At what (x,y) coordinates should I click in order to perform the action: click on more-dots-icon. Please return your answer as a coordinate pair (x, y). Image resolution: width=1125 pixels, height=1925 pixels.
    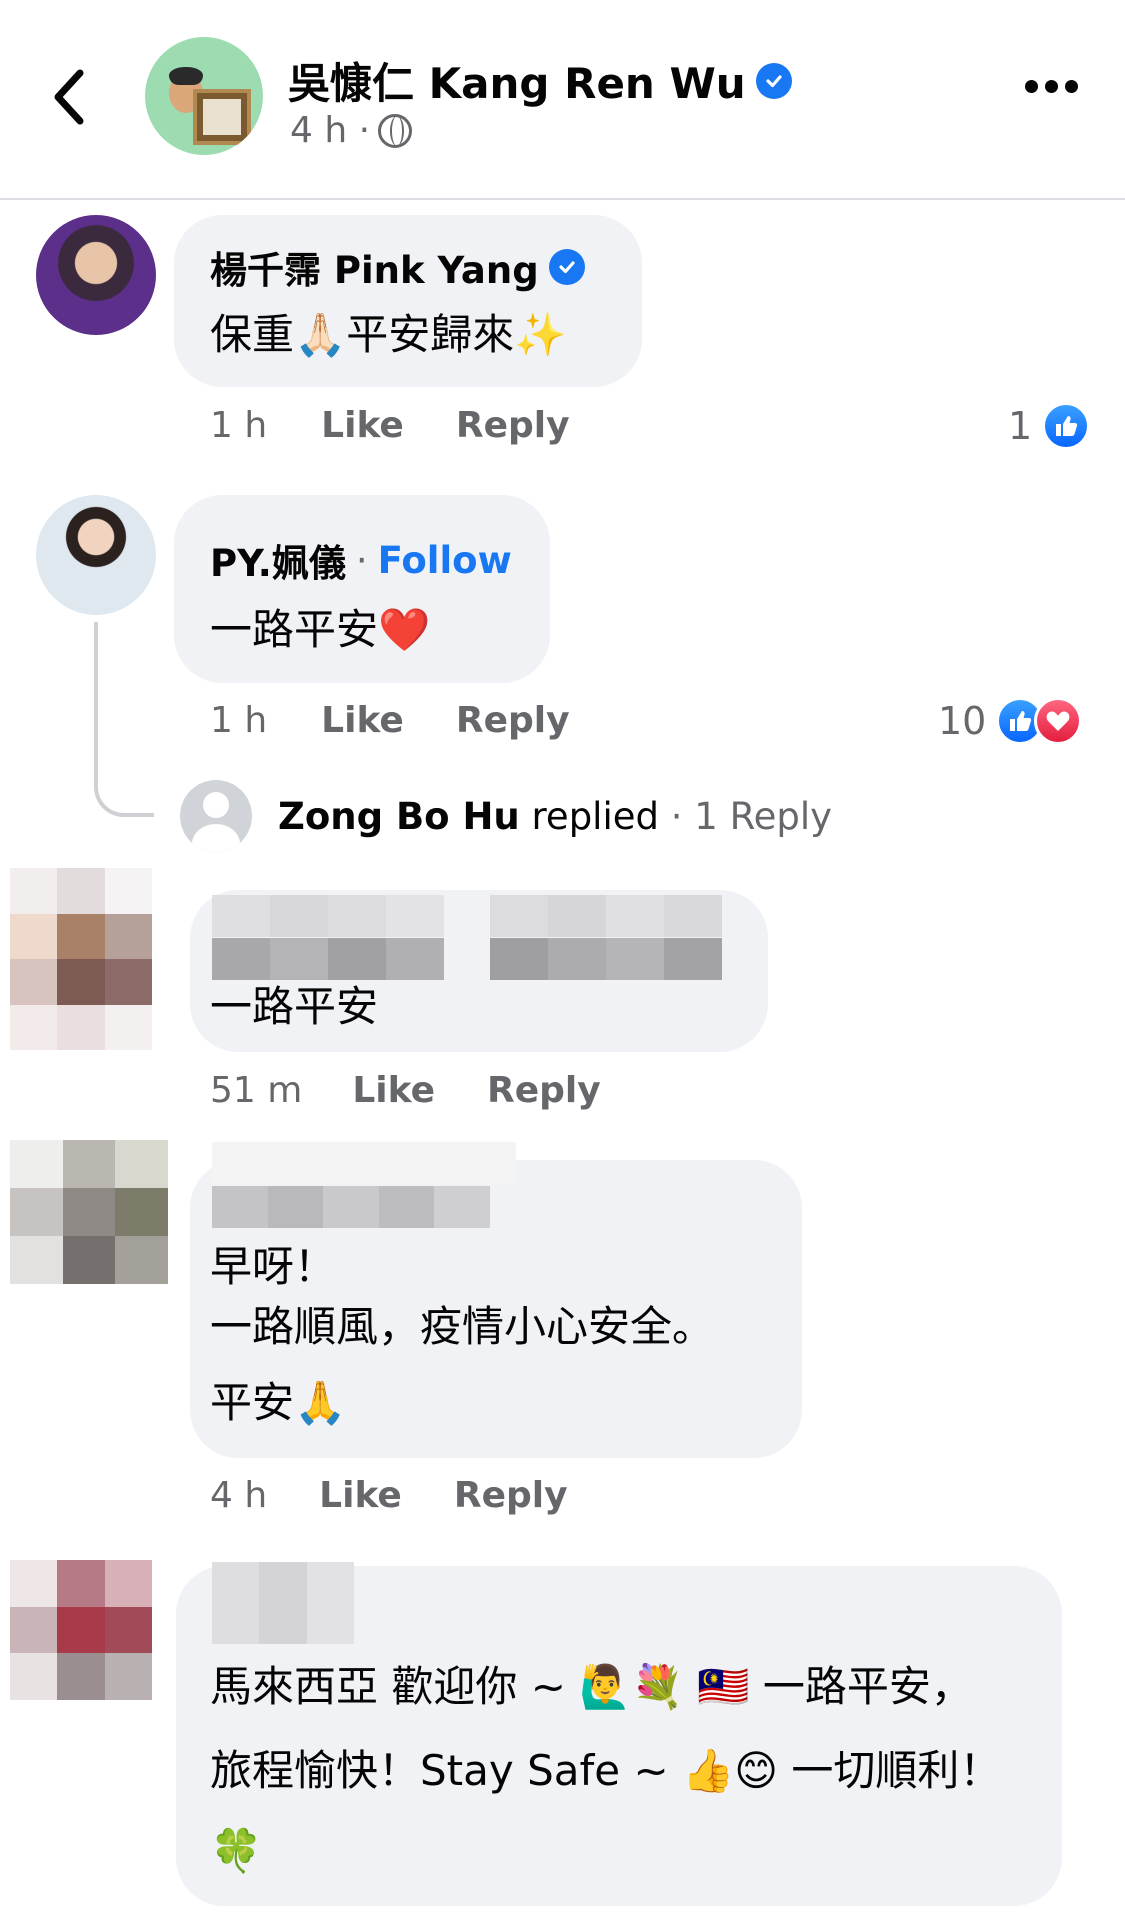
    Looking at the image, I should click on (1031, 86).